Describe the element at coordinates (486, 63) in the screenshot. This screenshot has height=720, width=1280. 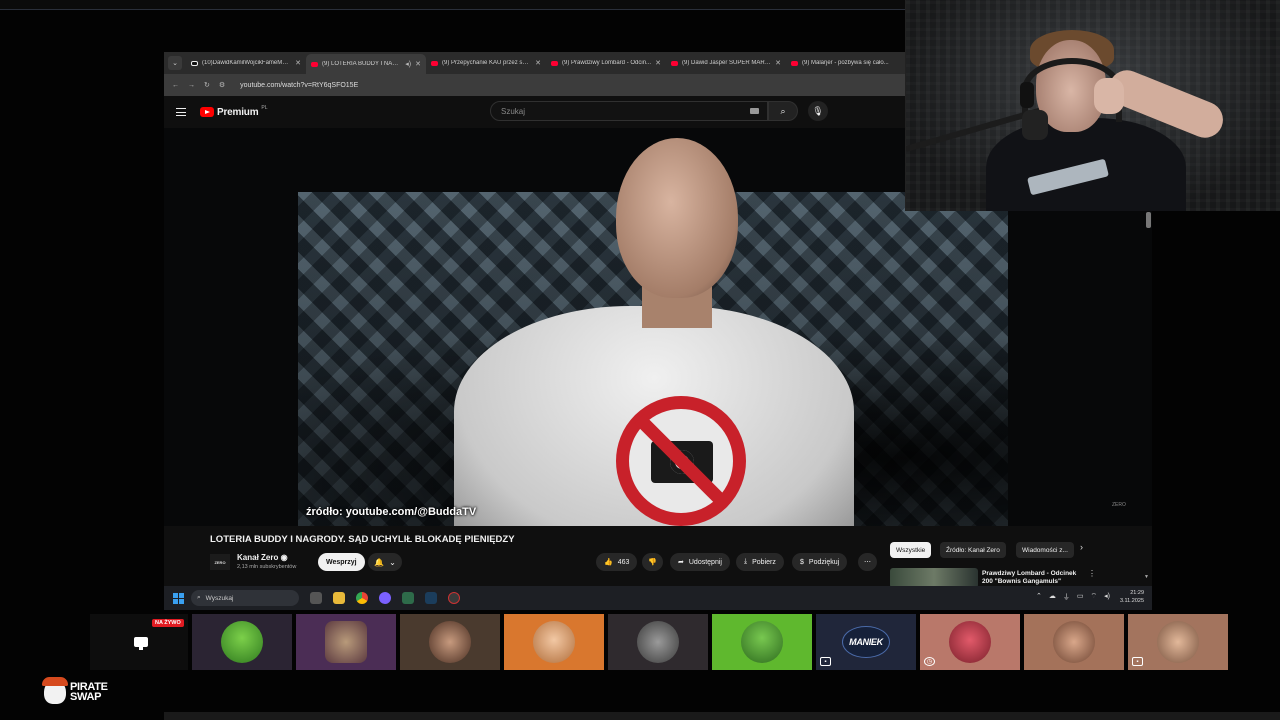
I see `tab-2: (9) Przepychanie KAU przez sym... ✕` at that location.